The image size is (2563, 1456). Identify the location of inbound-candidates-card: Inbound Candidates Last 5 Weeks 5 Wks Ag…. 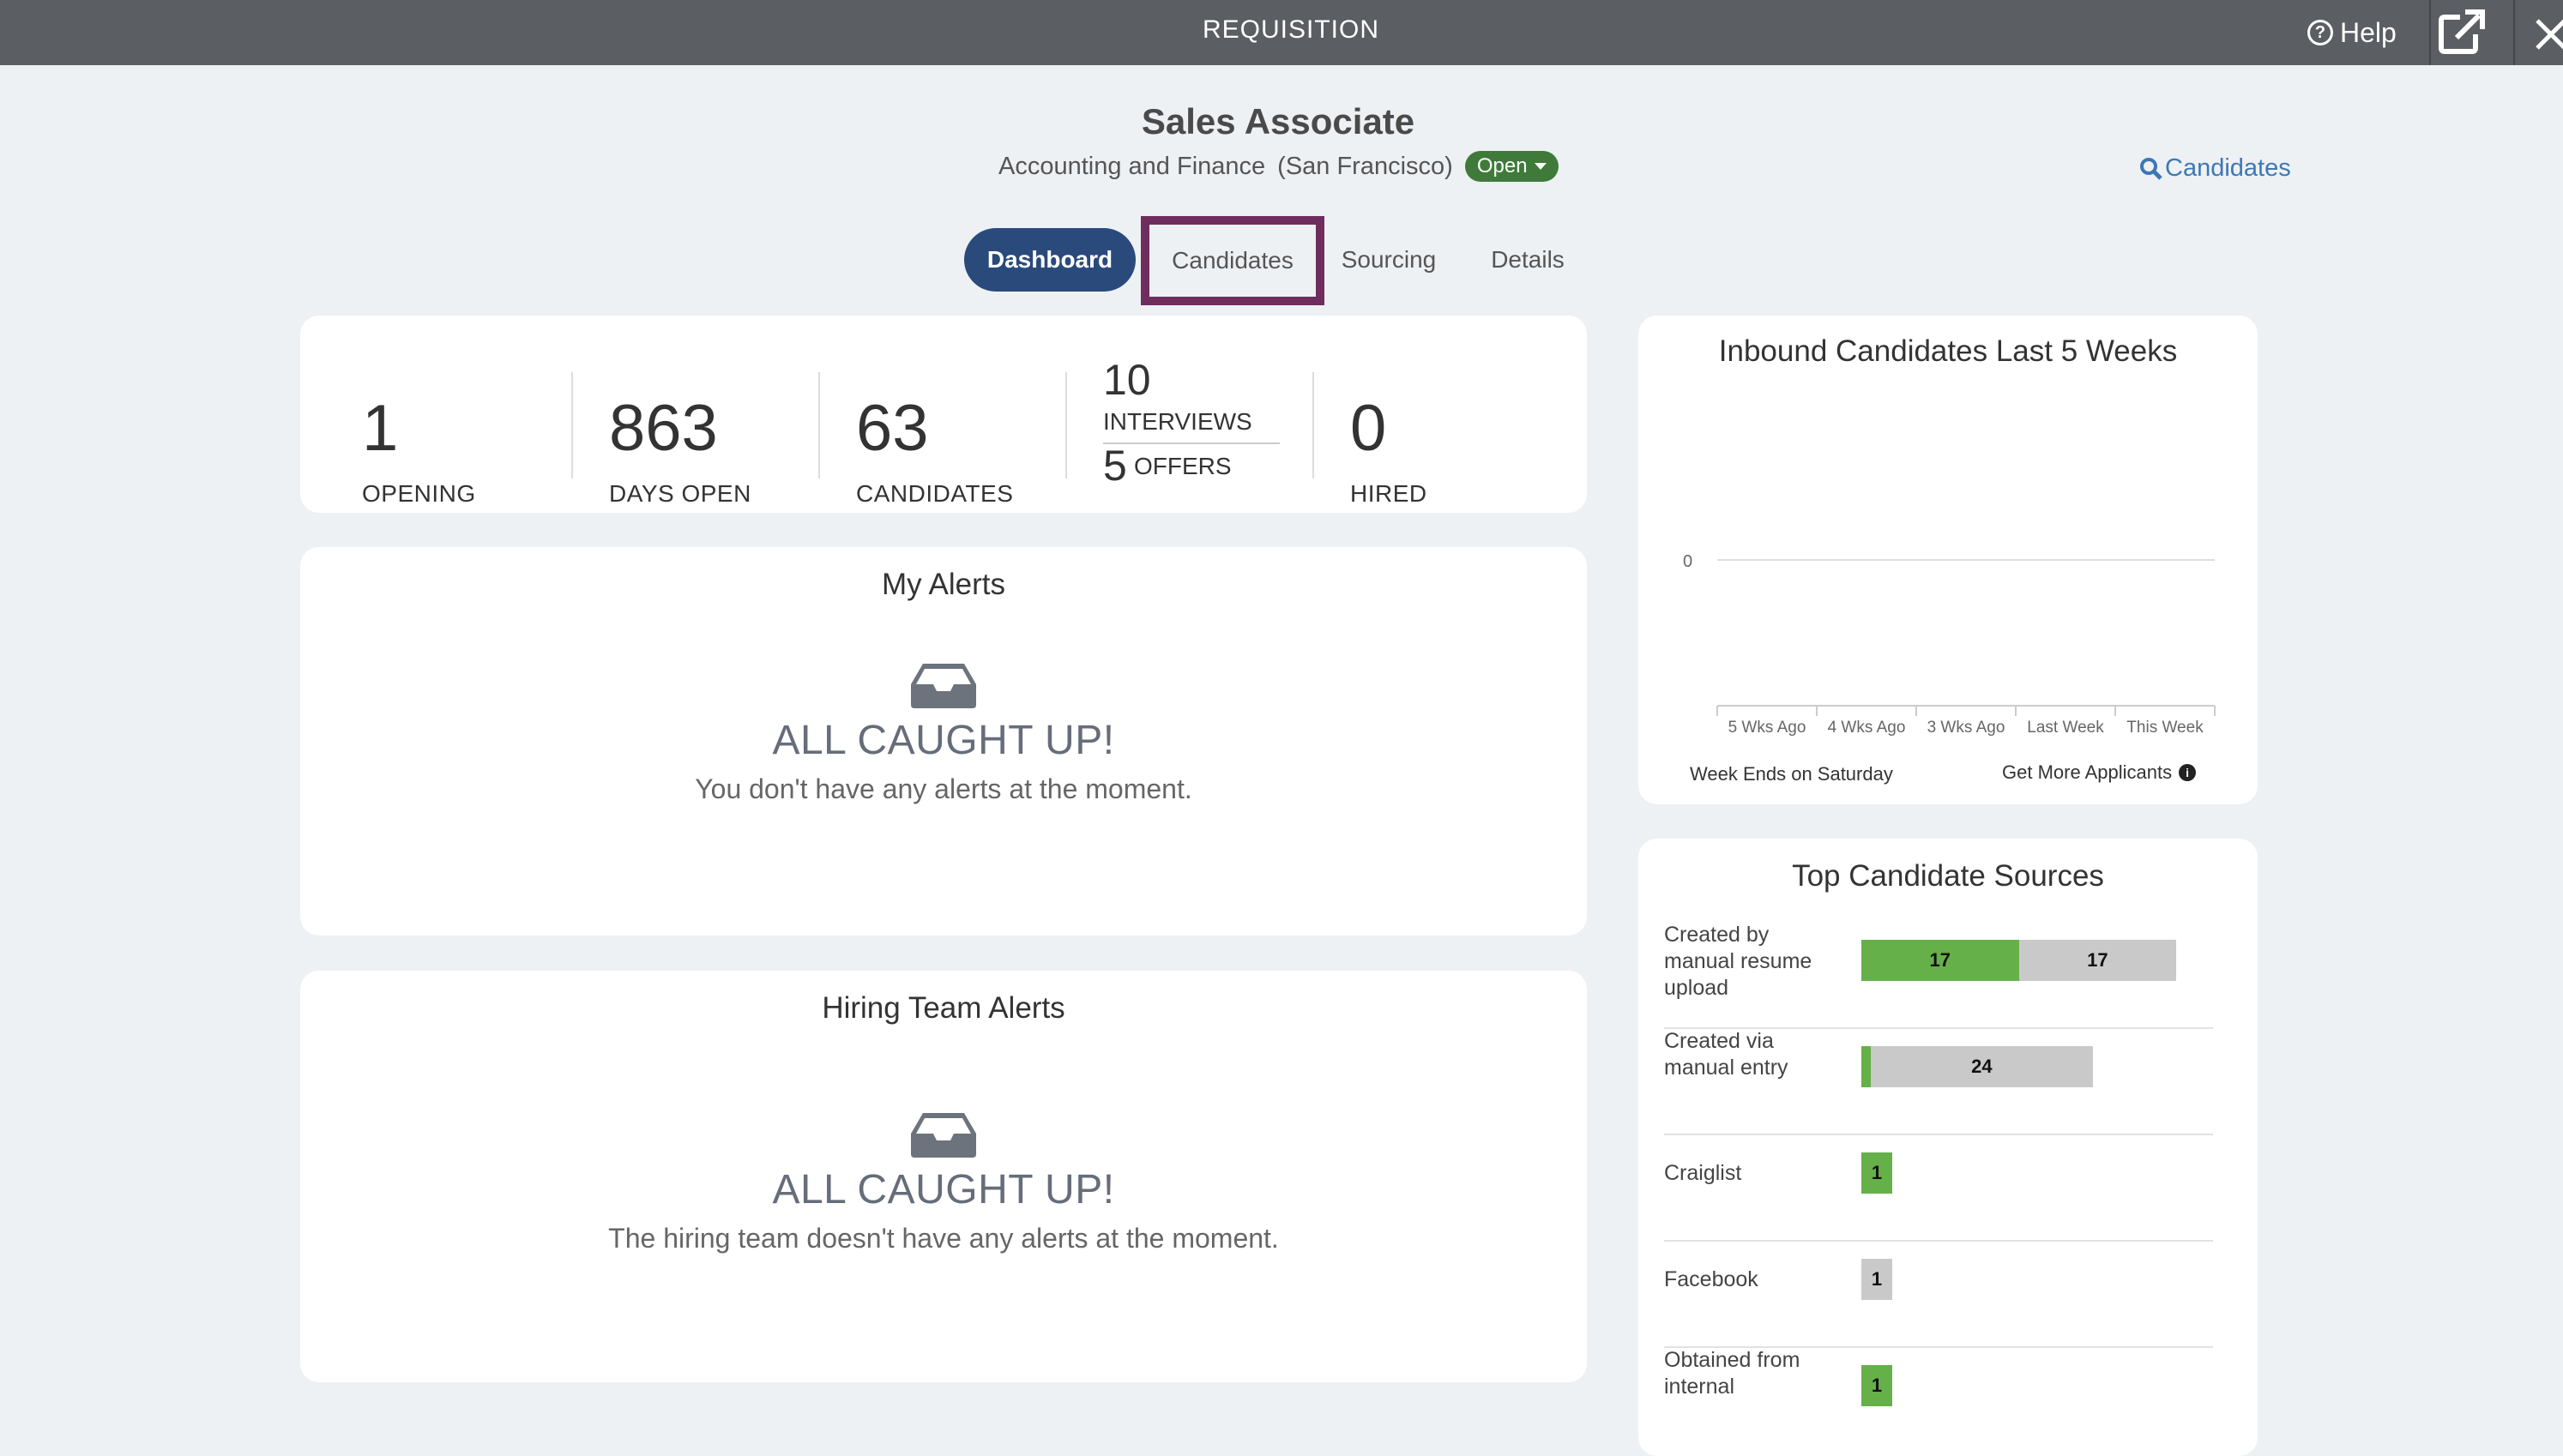
(1948, 560).